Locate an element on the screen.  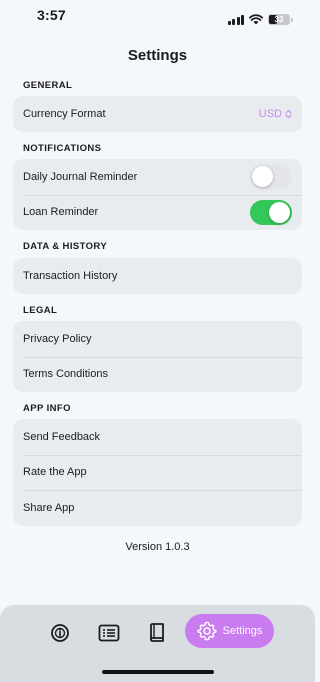
info-icon is located at coordinates (60, 633).